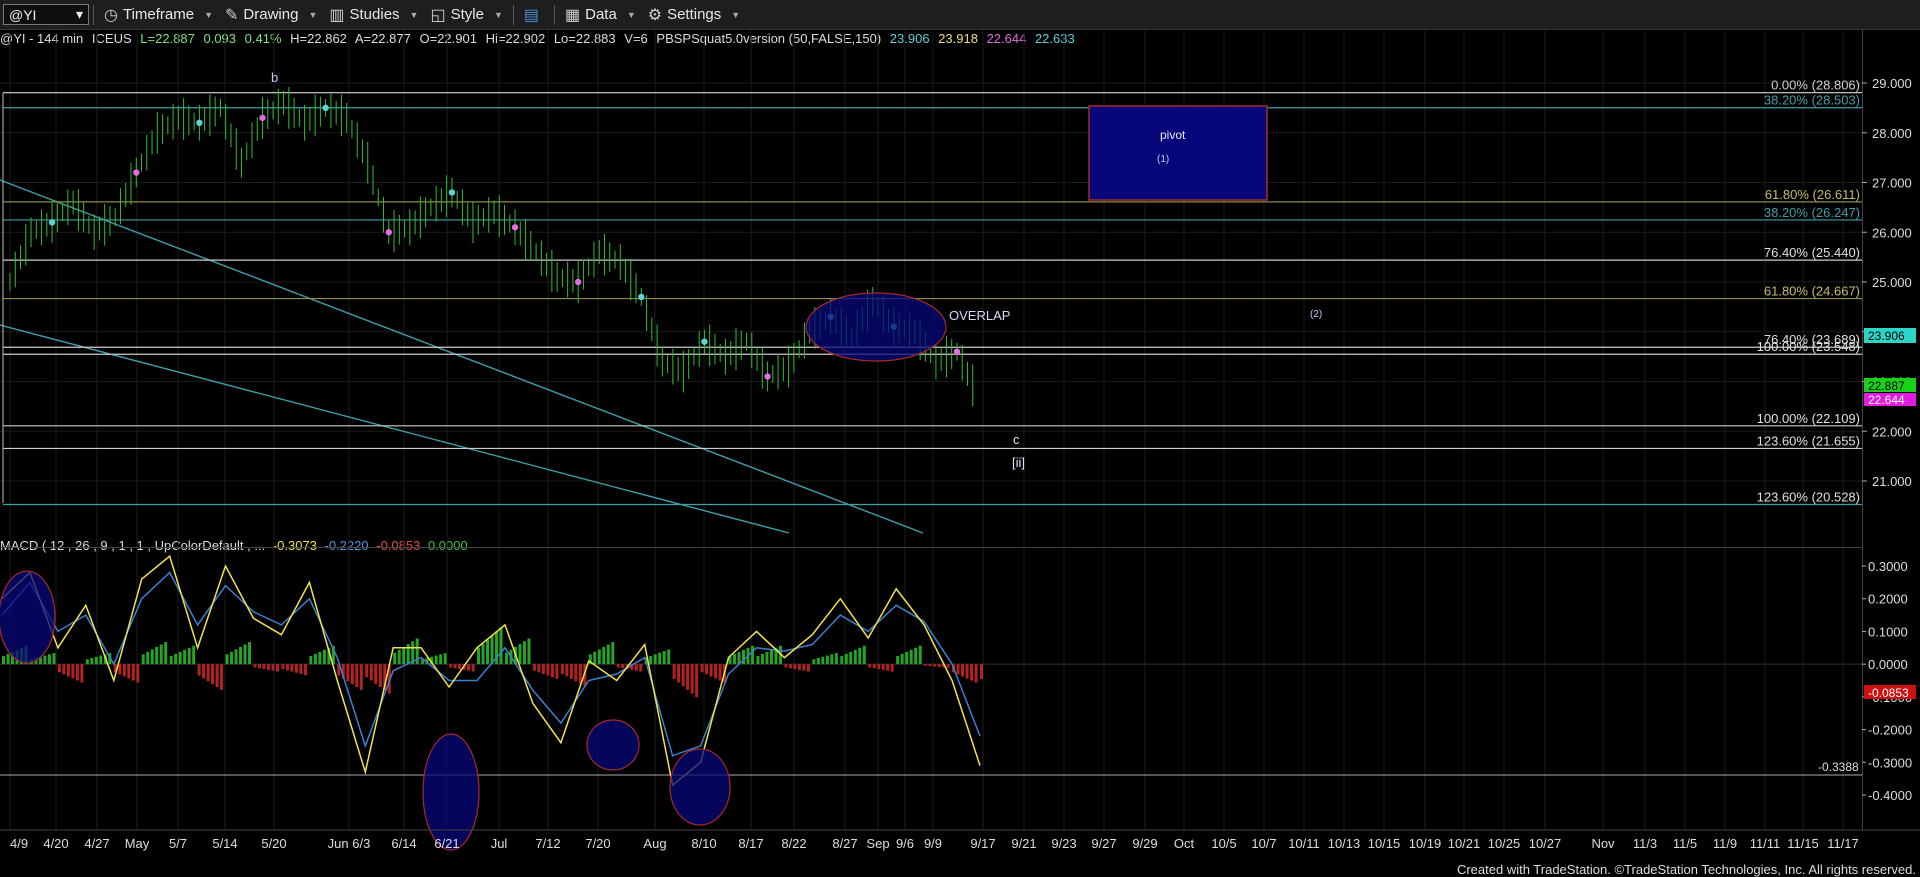  I want to click on time-tick-label: 9/29, so click(1144, 843).